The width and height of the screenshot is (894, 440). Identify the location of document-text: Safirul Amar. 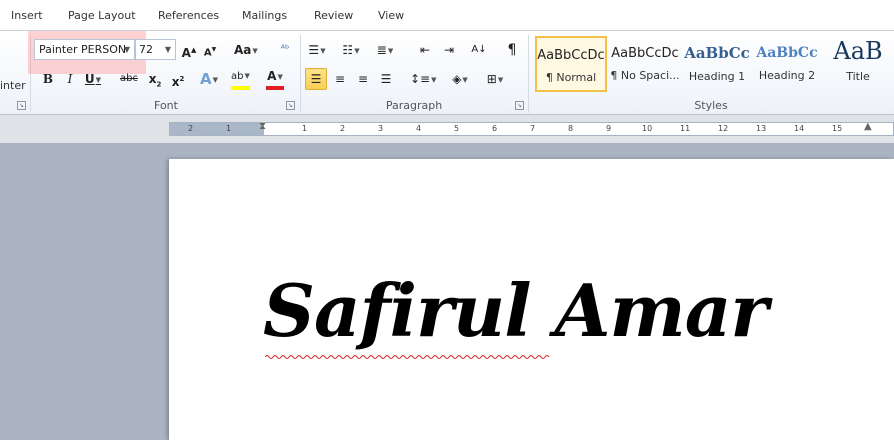
(515, 311).